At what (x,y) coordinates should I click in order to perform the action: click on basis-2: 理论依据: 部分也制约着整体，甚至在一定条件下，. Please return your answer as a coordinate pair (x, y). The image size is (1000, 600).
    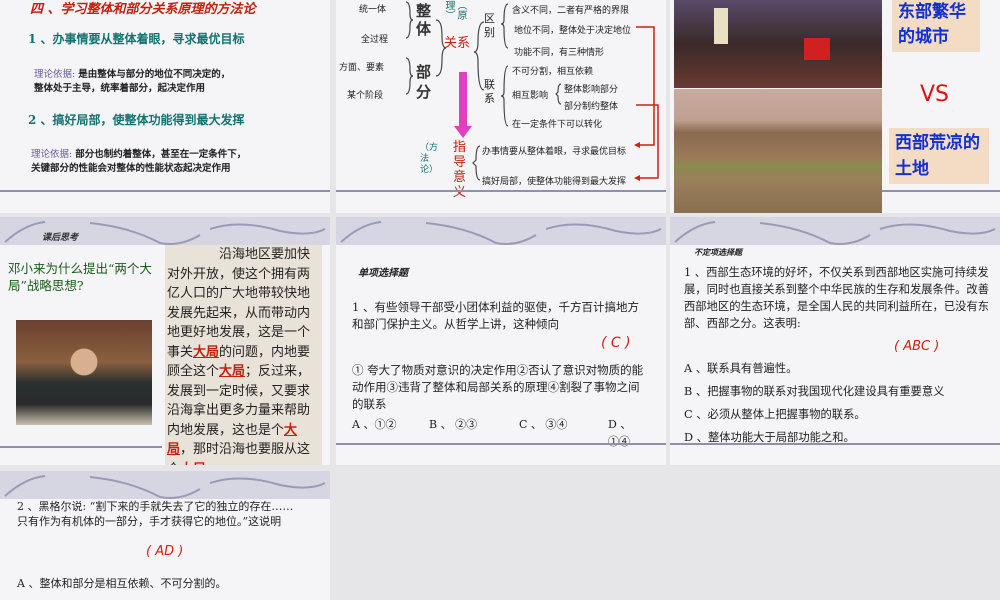
    Looking at the image, I should click on (138, 153).